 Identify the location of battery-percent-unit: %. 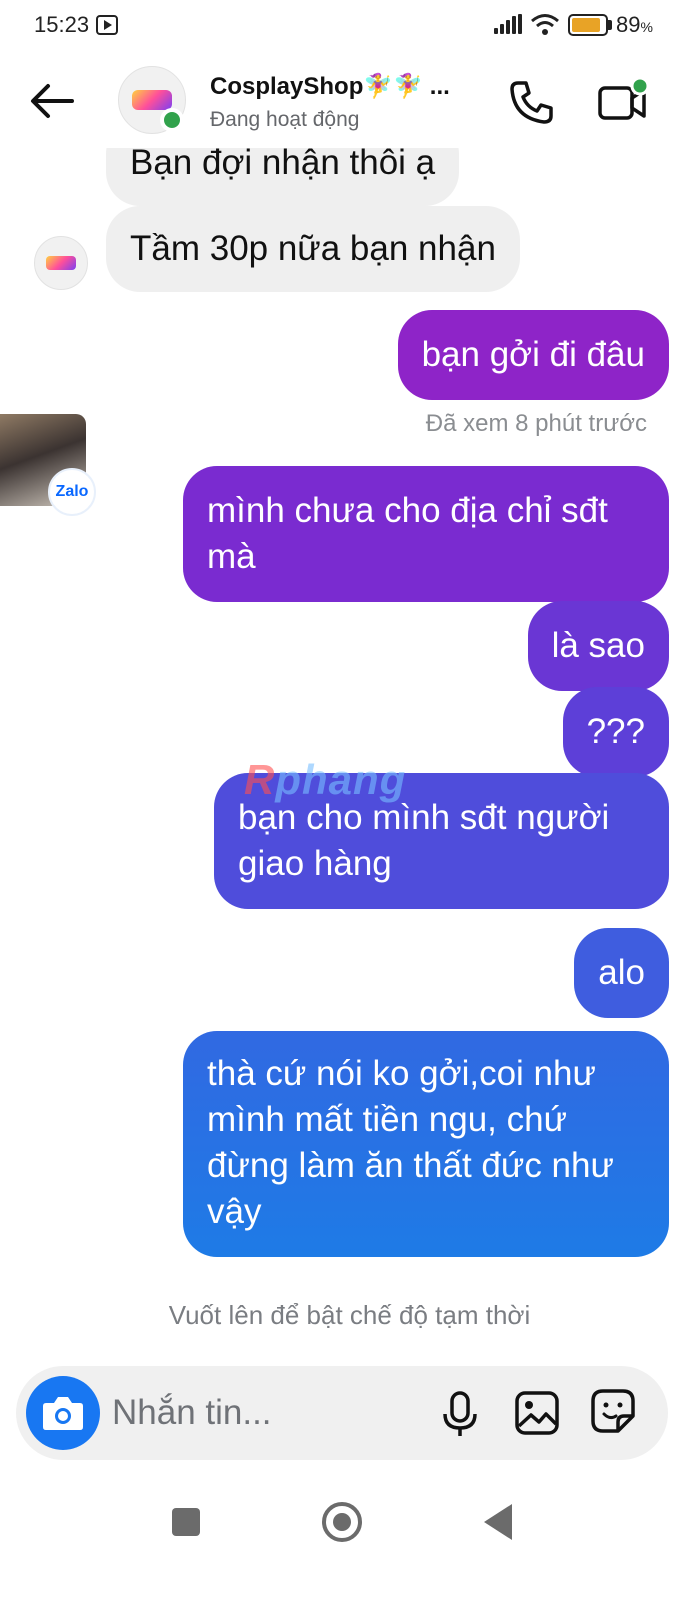
(646, 27).